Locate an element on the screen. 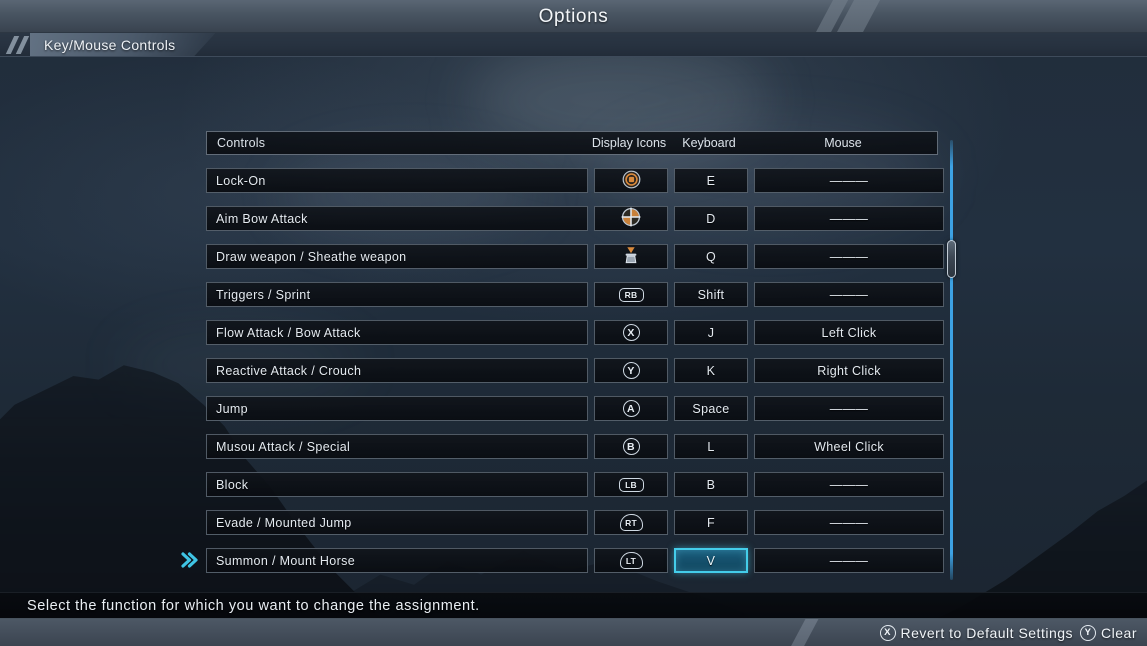 The image size is (1147, 646). control-name-cell: Musou Attack / Special is located at coordinates (397, 446).